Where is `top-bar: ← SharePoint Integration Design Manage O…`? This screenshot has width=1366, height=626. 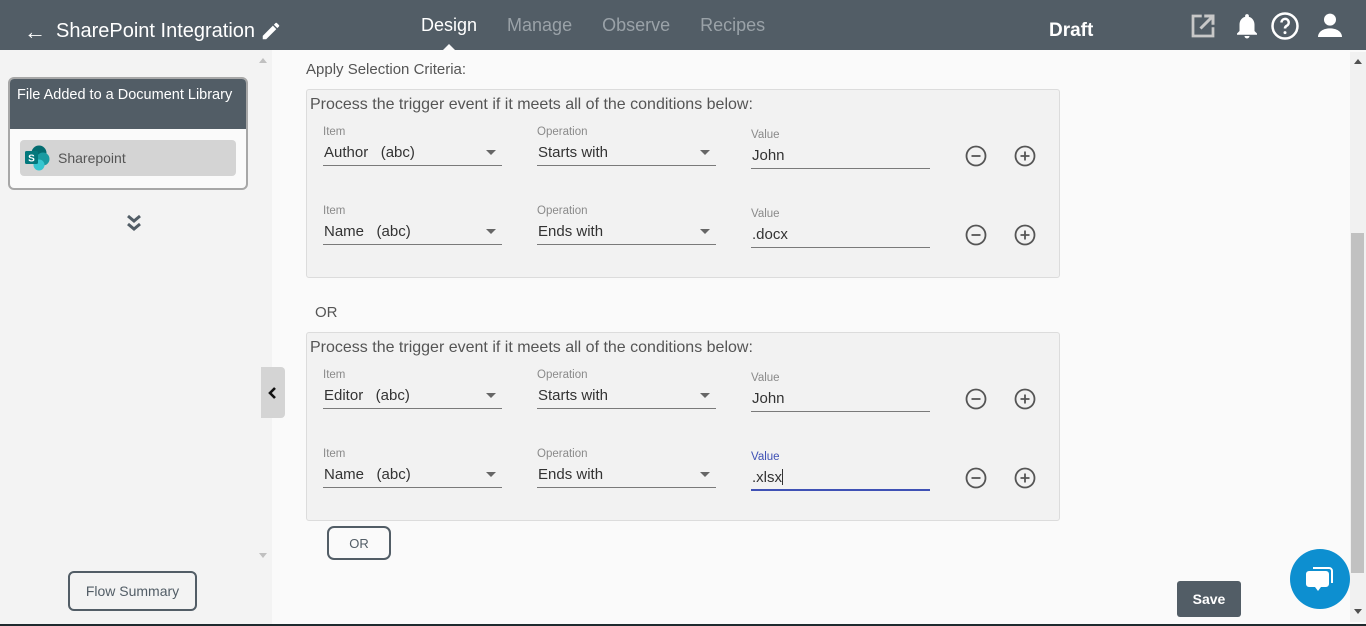
top-bar: ← SharePoint Integration Design Manage O… is located at coordinates (683, 25).